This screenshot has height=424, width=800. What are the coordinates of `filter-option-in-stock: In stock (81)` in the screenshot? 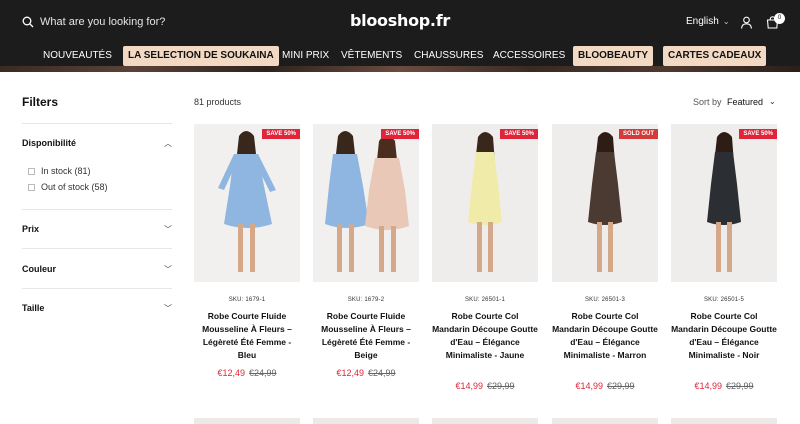 It's located at (59, 171).